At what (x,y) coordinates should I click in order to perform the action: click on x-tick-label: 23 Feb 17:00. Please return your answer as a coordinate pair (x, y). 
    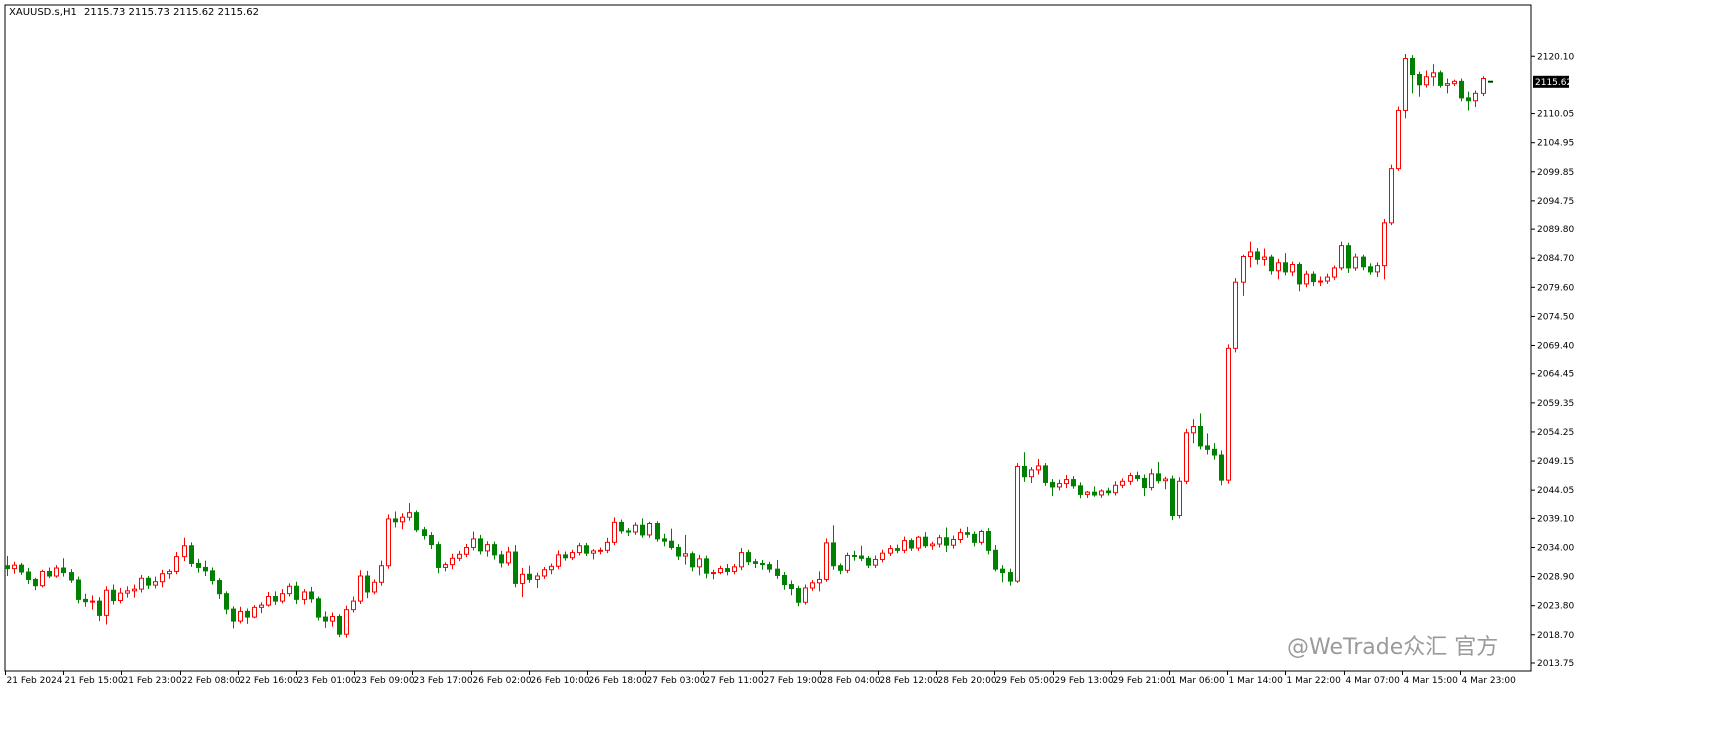
    Looking at the image, I should click on (443, 681).